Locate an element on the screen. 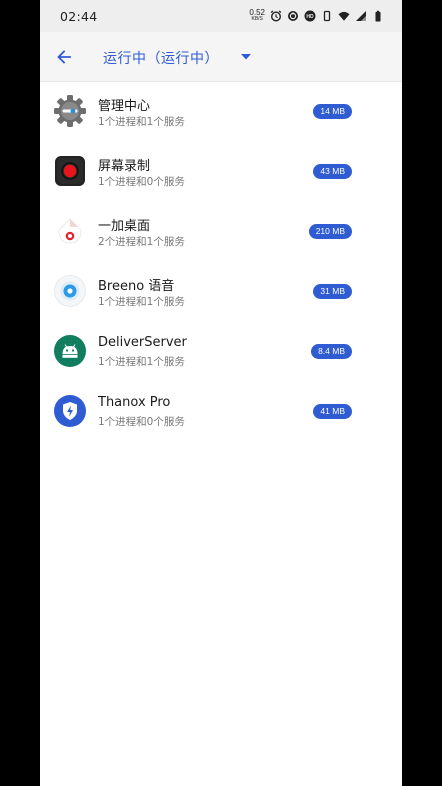 The image size is (442, 786). app-row-management-center: 管理中心 1个进程和1个服务 14 MB is located at coordinates (221, 112).